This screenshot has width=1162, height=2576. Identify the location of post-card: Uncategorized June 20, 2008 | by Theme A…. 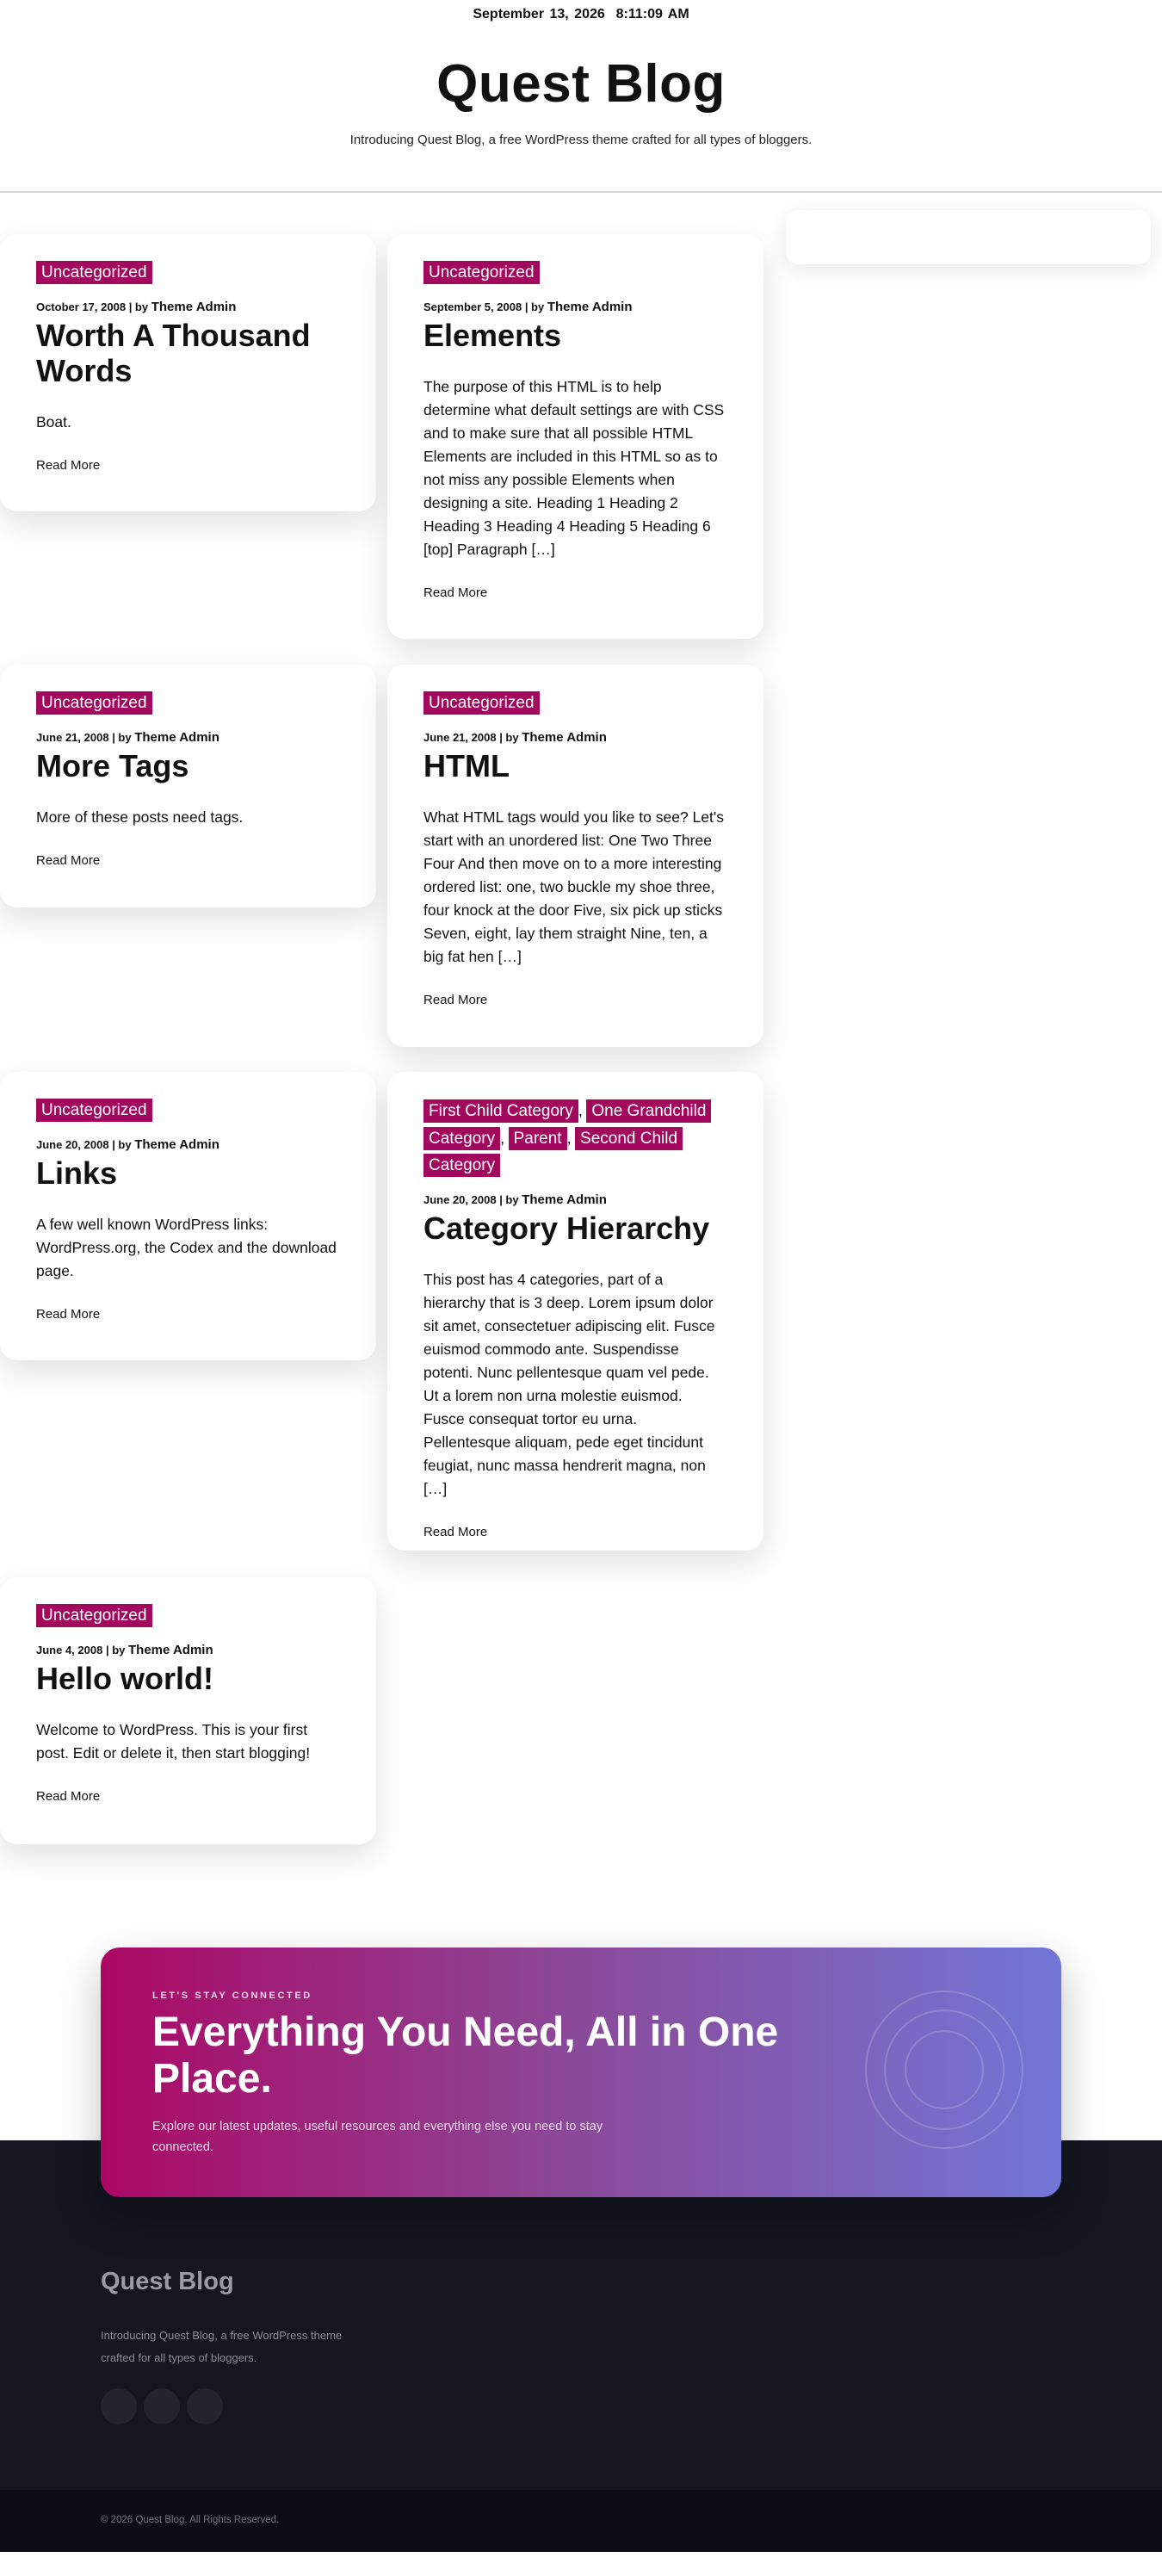
(188, 1216).